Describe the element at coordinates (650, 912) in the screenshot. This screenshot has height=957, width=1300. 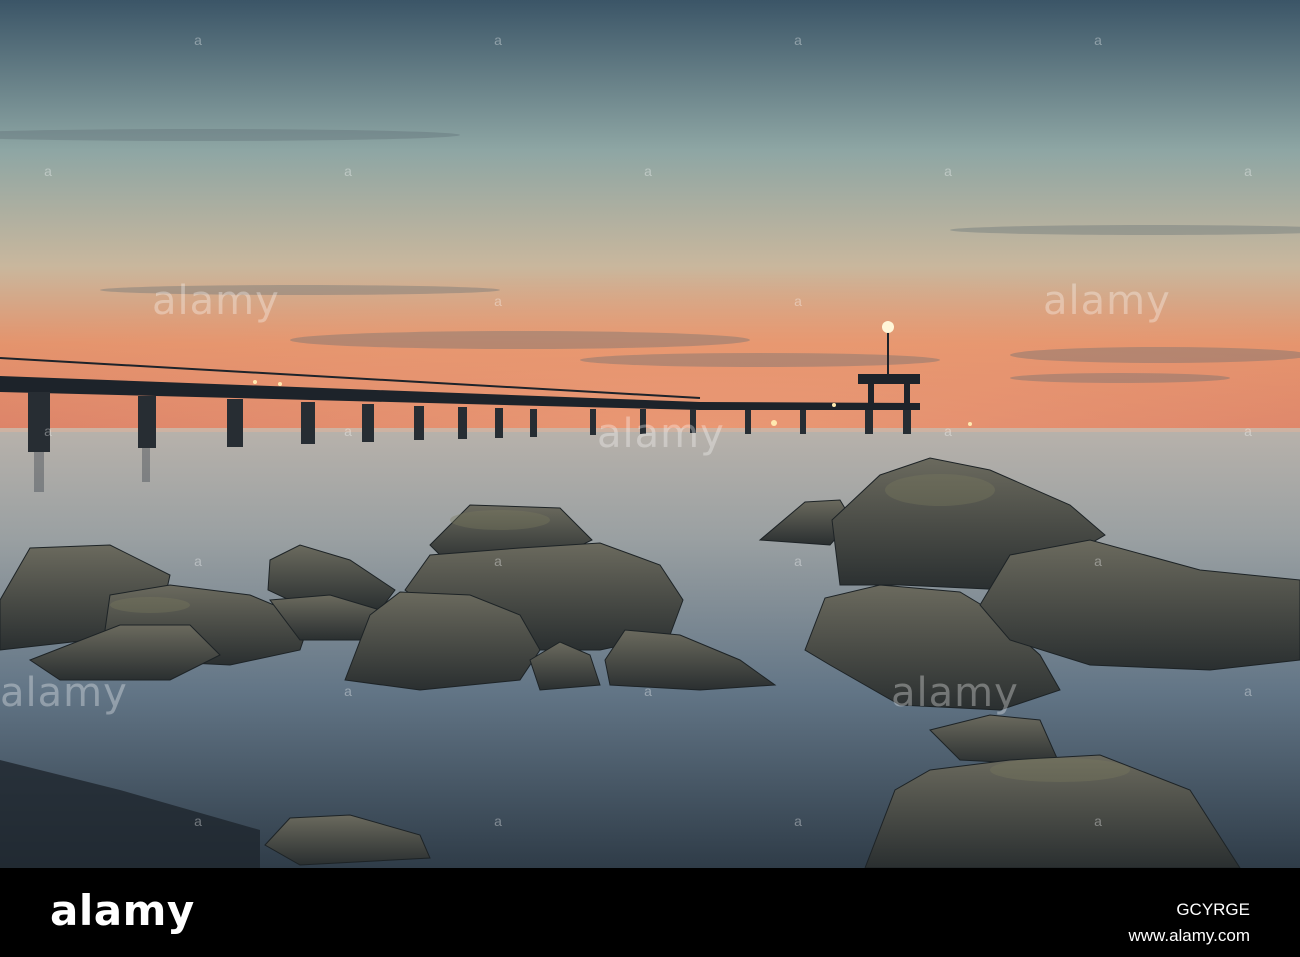
I see `stock-footer-bar: alamy GCYRGE www.alamy.com` at that location.